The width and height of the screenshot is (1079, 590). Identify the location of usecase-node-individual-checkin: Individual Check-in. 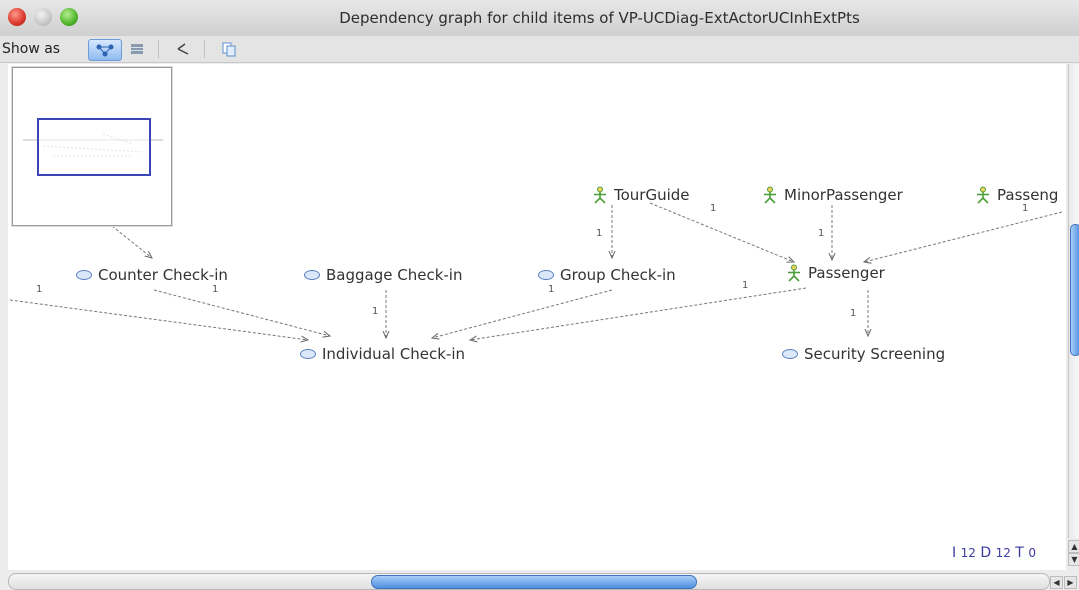
(382, 354).